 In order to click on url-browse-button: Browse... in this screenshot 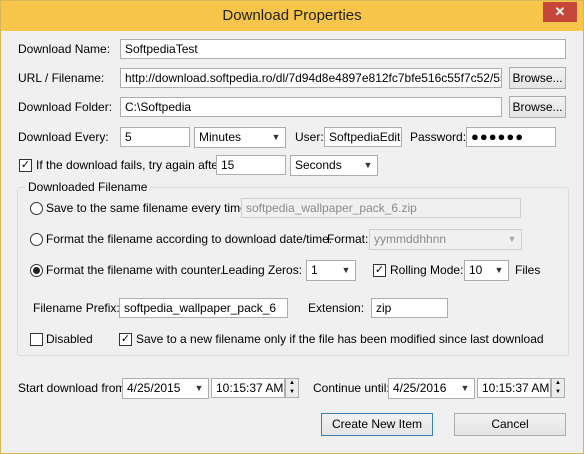, I will do `click(537, 78)`.